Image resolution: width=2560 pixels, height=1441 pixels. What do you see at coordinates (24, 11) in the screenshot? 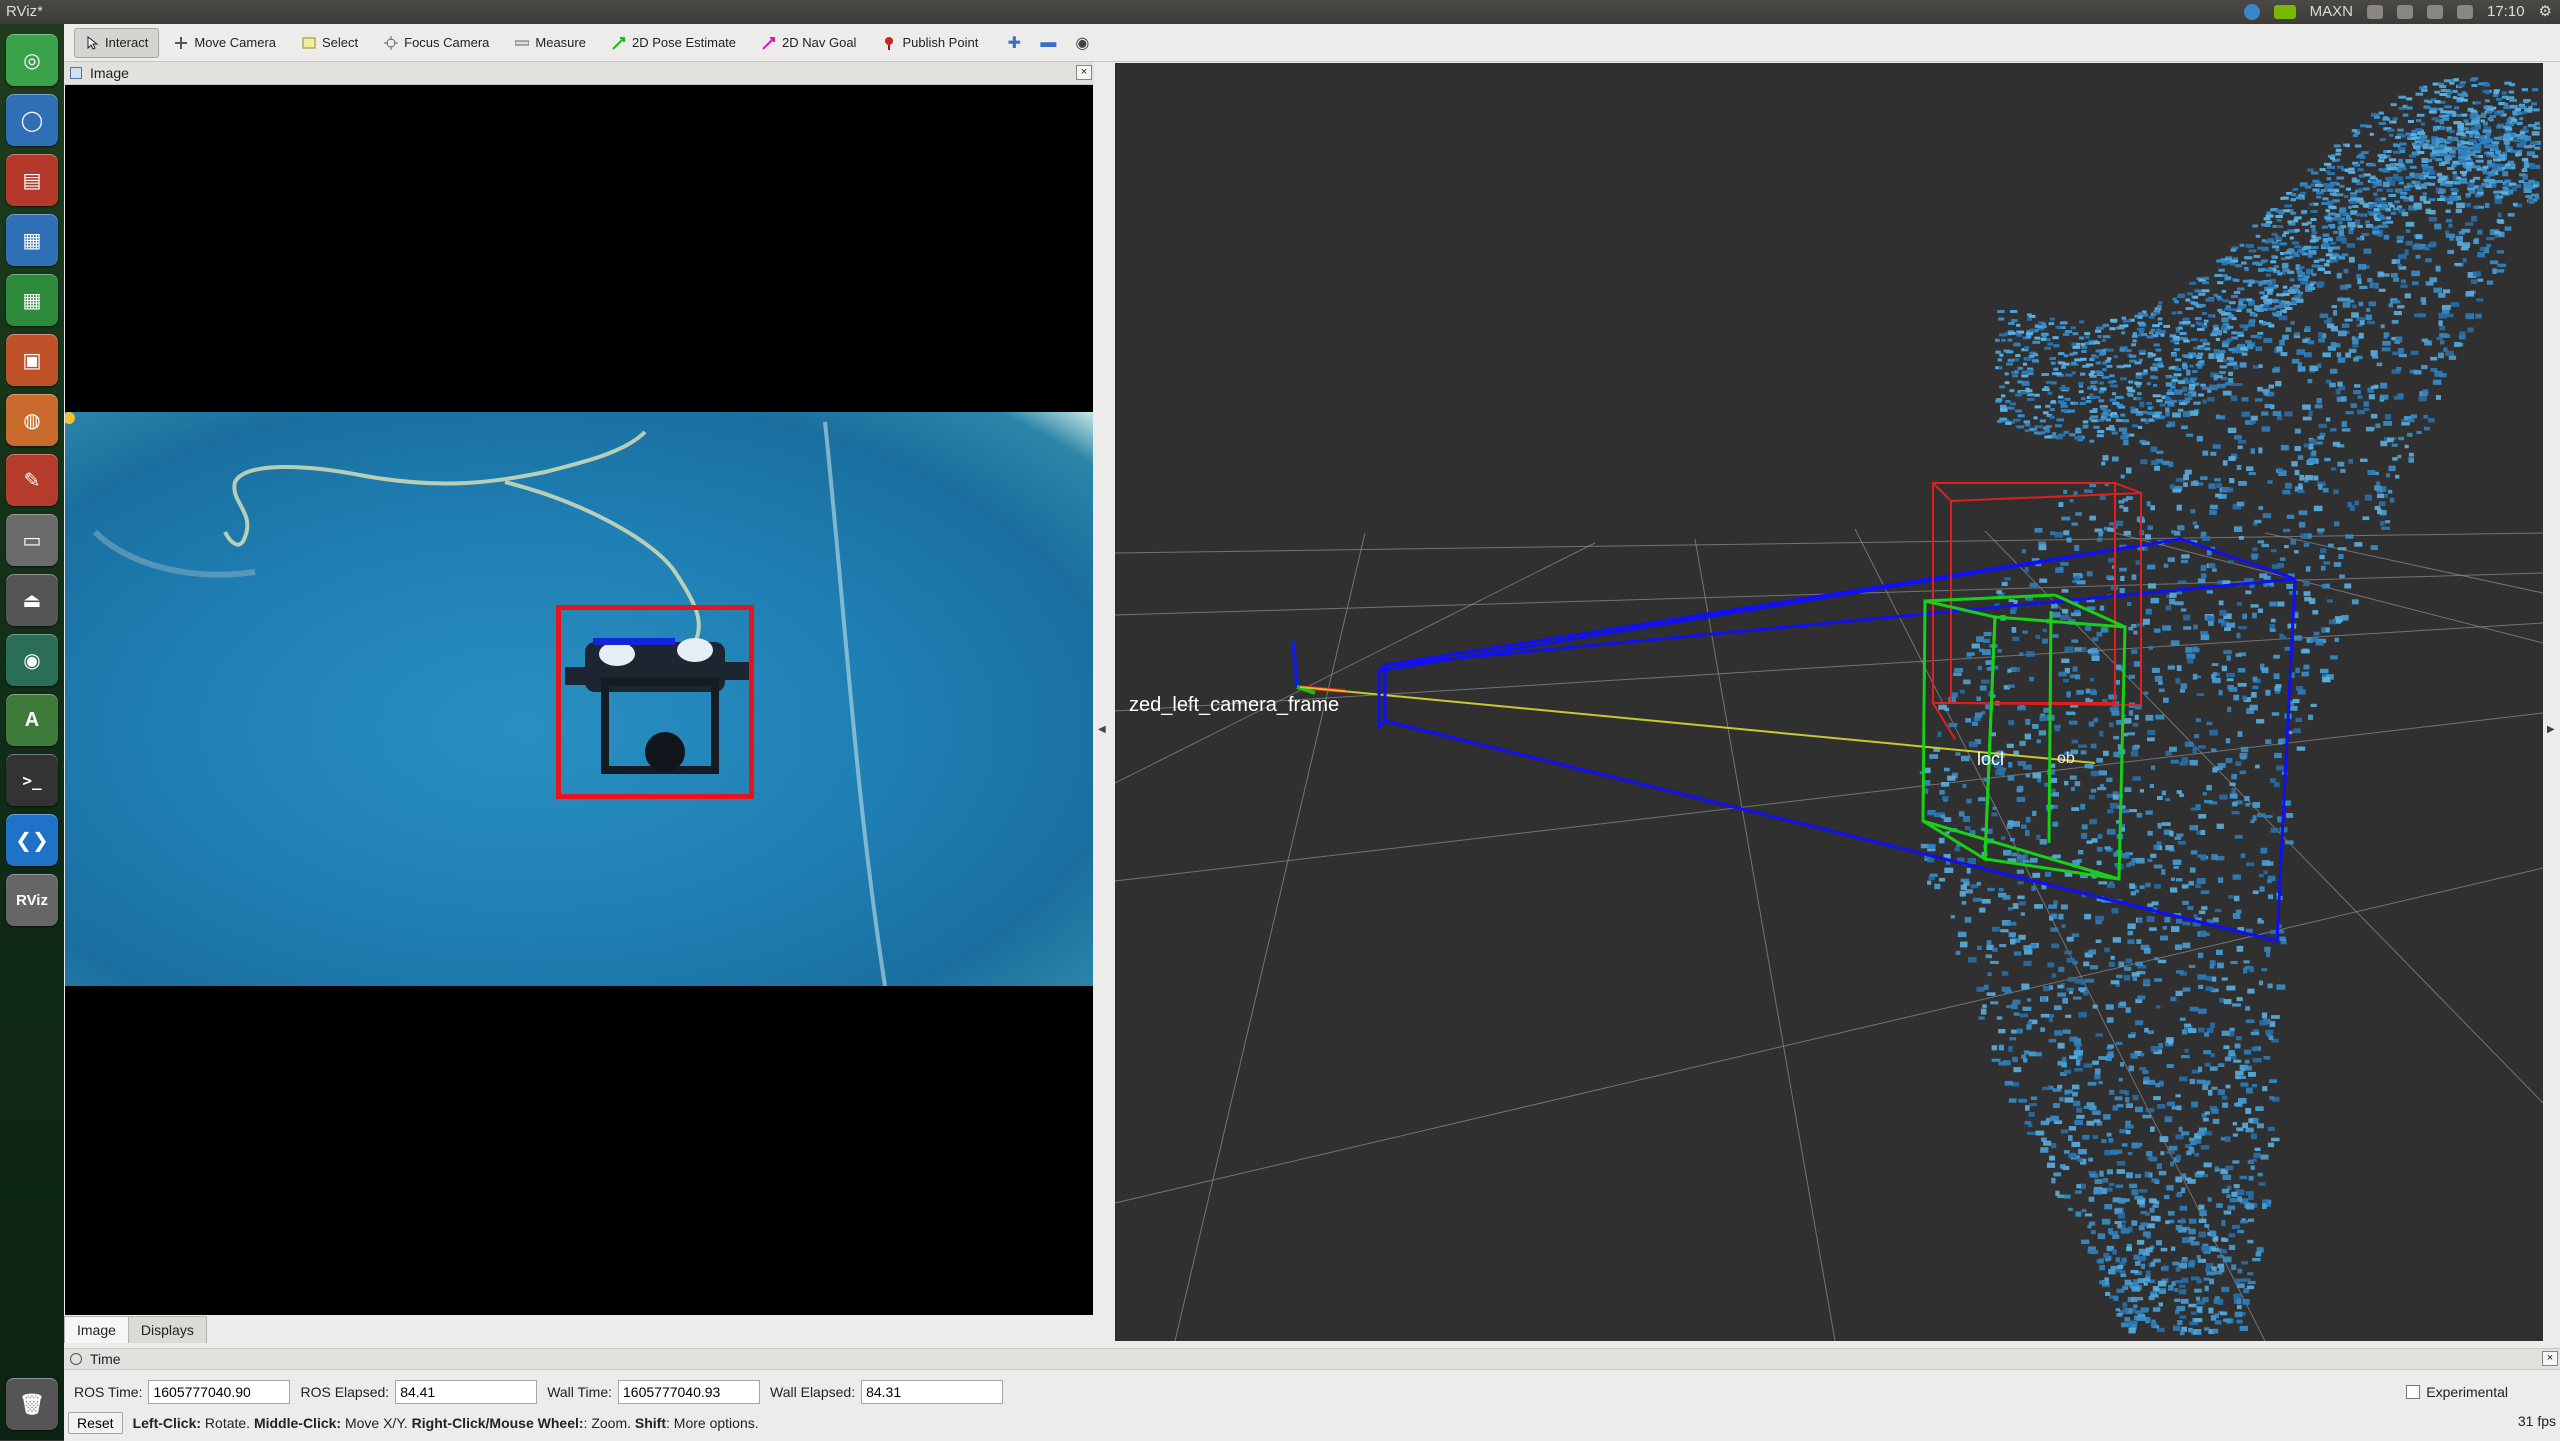
I see `window-title: RViz*` at bounding box center [24, 11].